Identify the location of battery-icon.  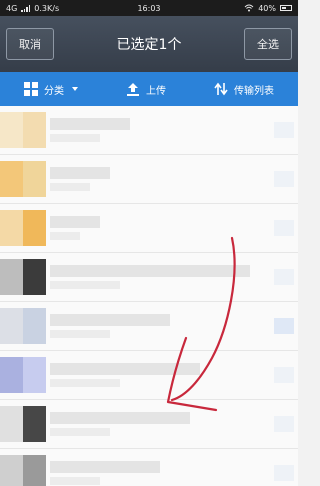
(286, 8).